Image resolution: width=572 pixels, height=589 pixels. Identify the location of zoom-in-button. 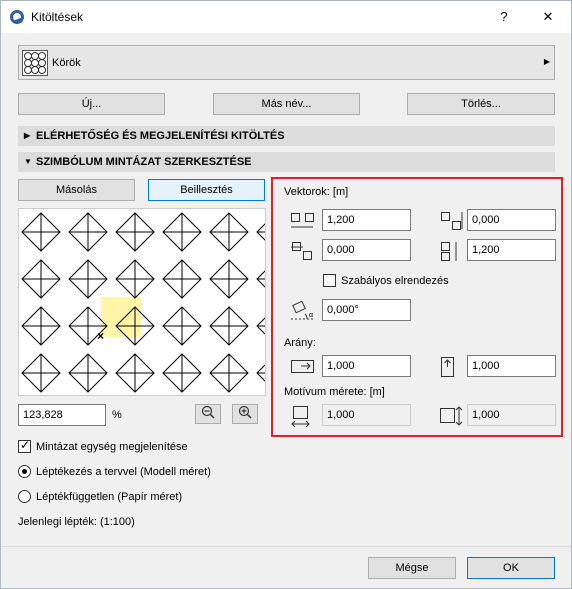
(245, 414).